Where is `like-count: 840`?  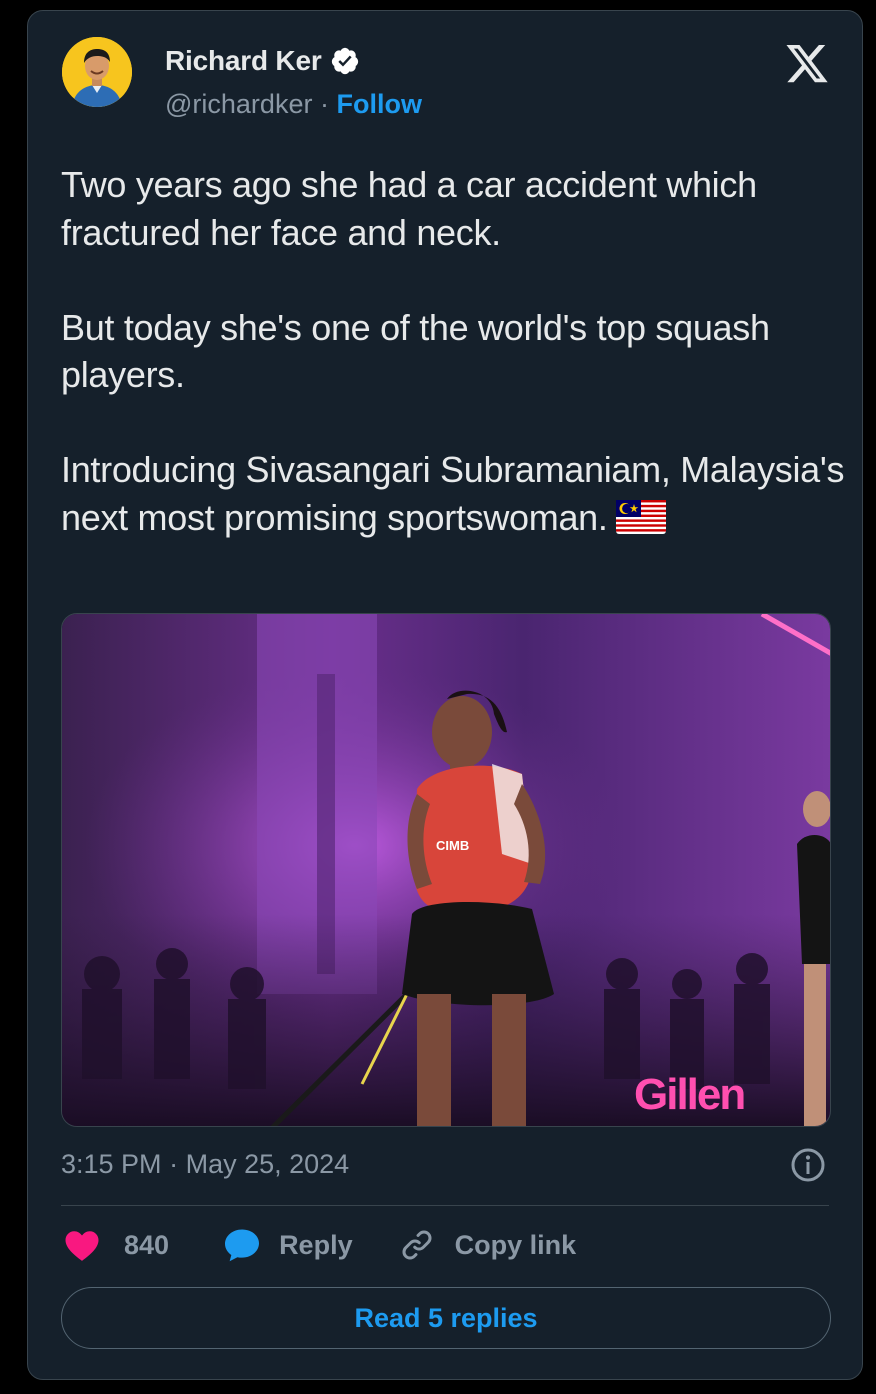
like-count: 840 is located at coordinates (147, 1244).